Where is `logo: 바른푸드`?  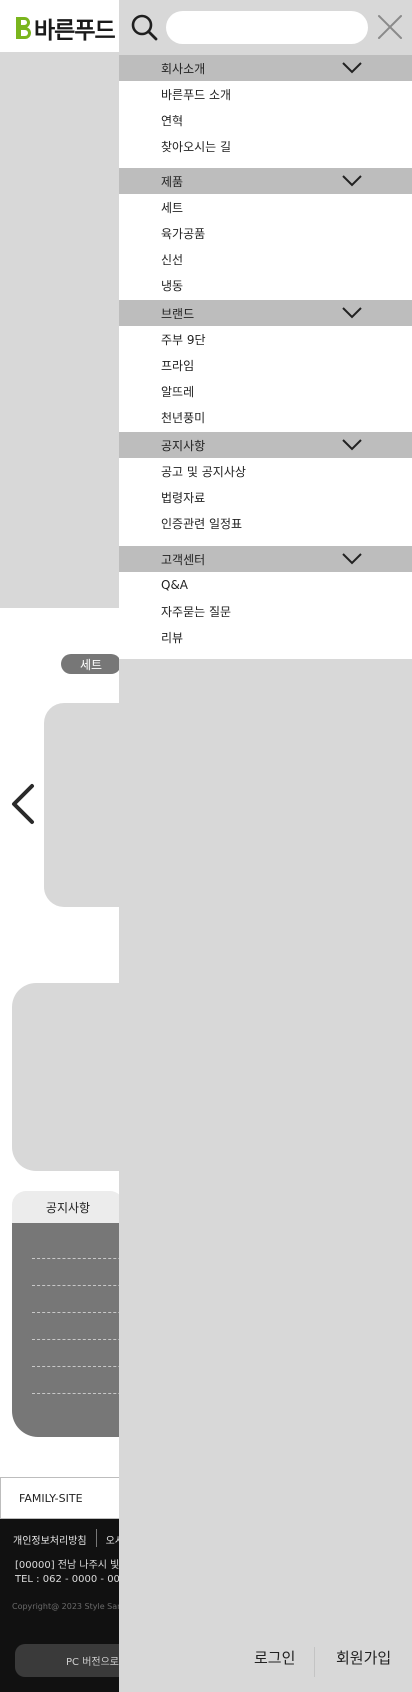 logo: 바른푸드 is located at coordinates (66, 28).